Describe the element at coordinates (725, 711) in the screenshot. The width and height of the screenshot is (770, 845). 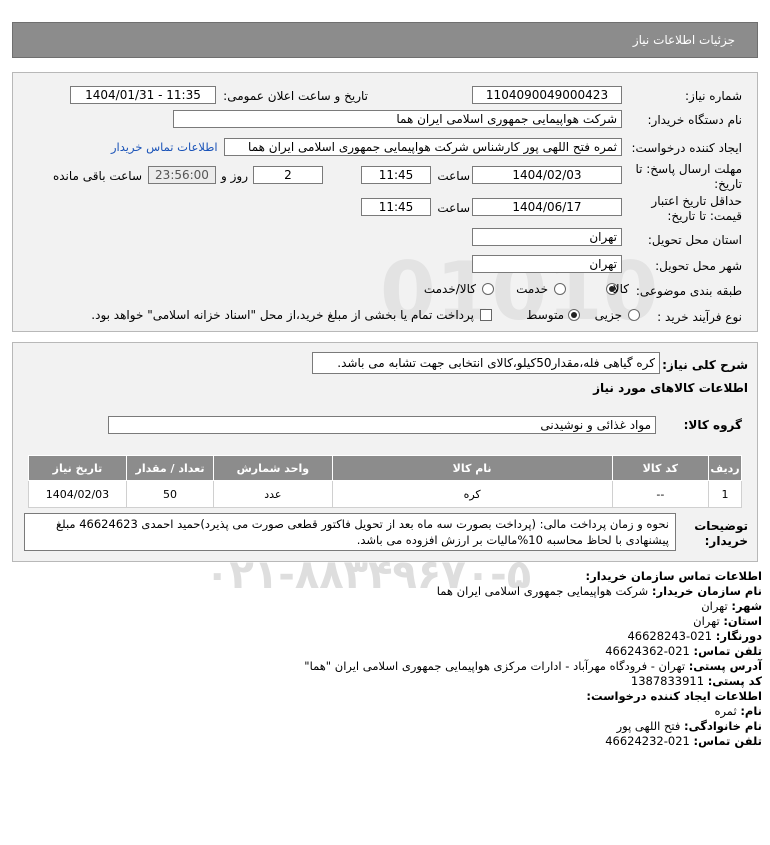
I see `creator-first-name-value: ثمره` at that location.